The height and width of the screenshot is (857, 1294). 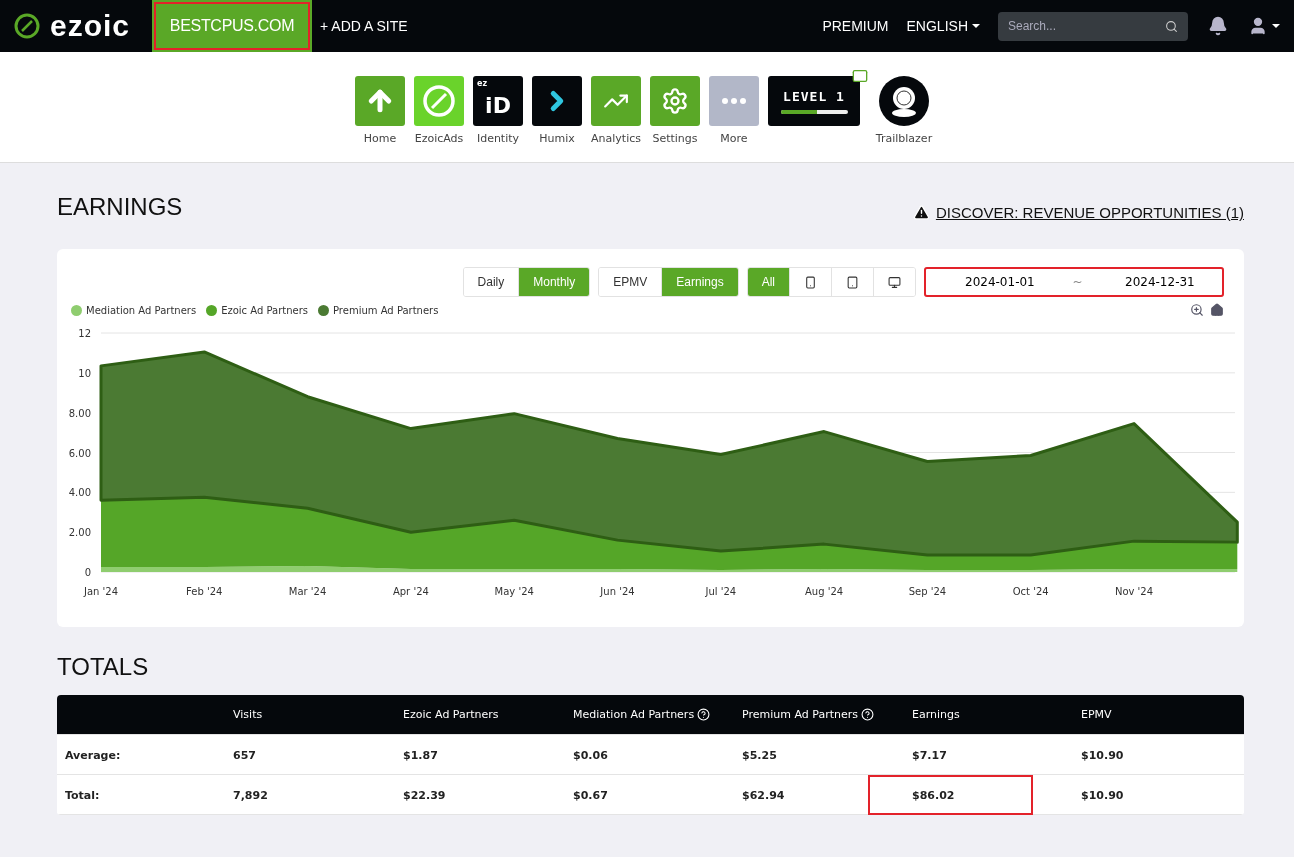 I want to click on identity-tile: ez iD, so click(x=498, y=101).